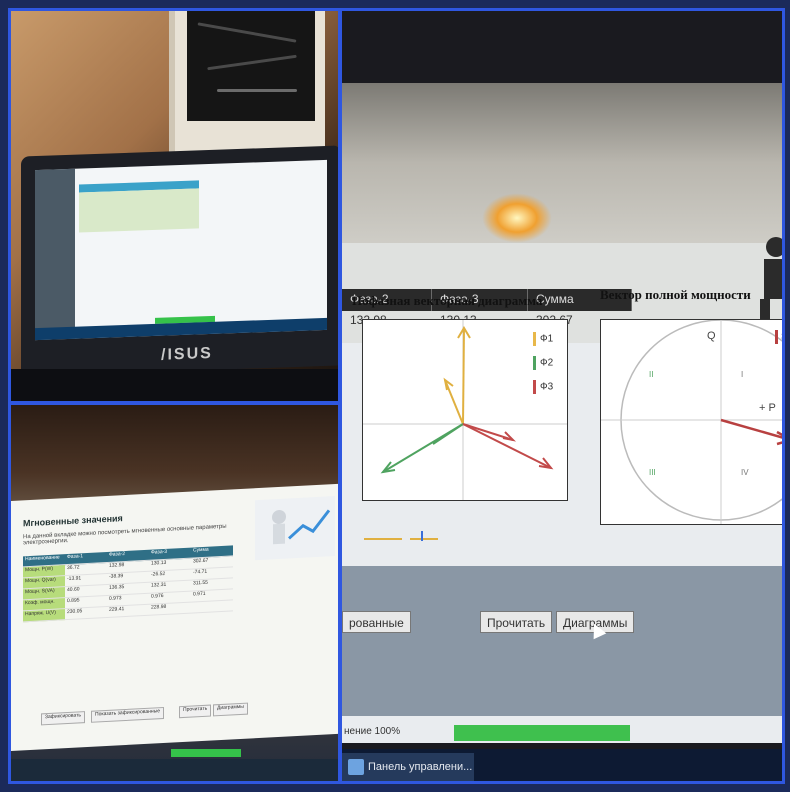 Image resolution: width=790 pixels, height=792 pixels. I want to click on legend-phase-2: Ф2, so click(547, 363).